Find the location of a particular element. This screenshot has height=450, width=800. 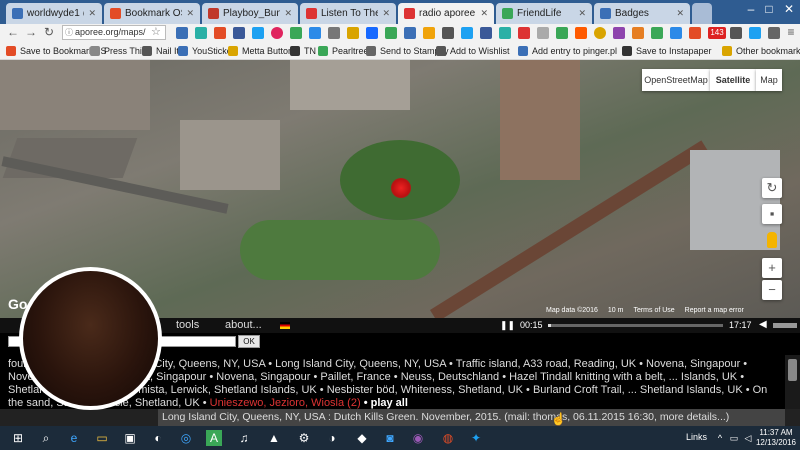

file-explorer-icon: ▭ is located at coordinates (102, 438).